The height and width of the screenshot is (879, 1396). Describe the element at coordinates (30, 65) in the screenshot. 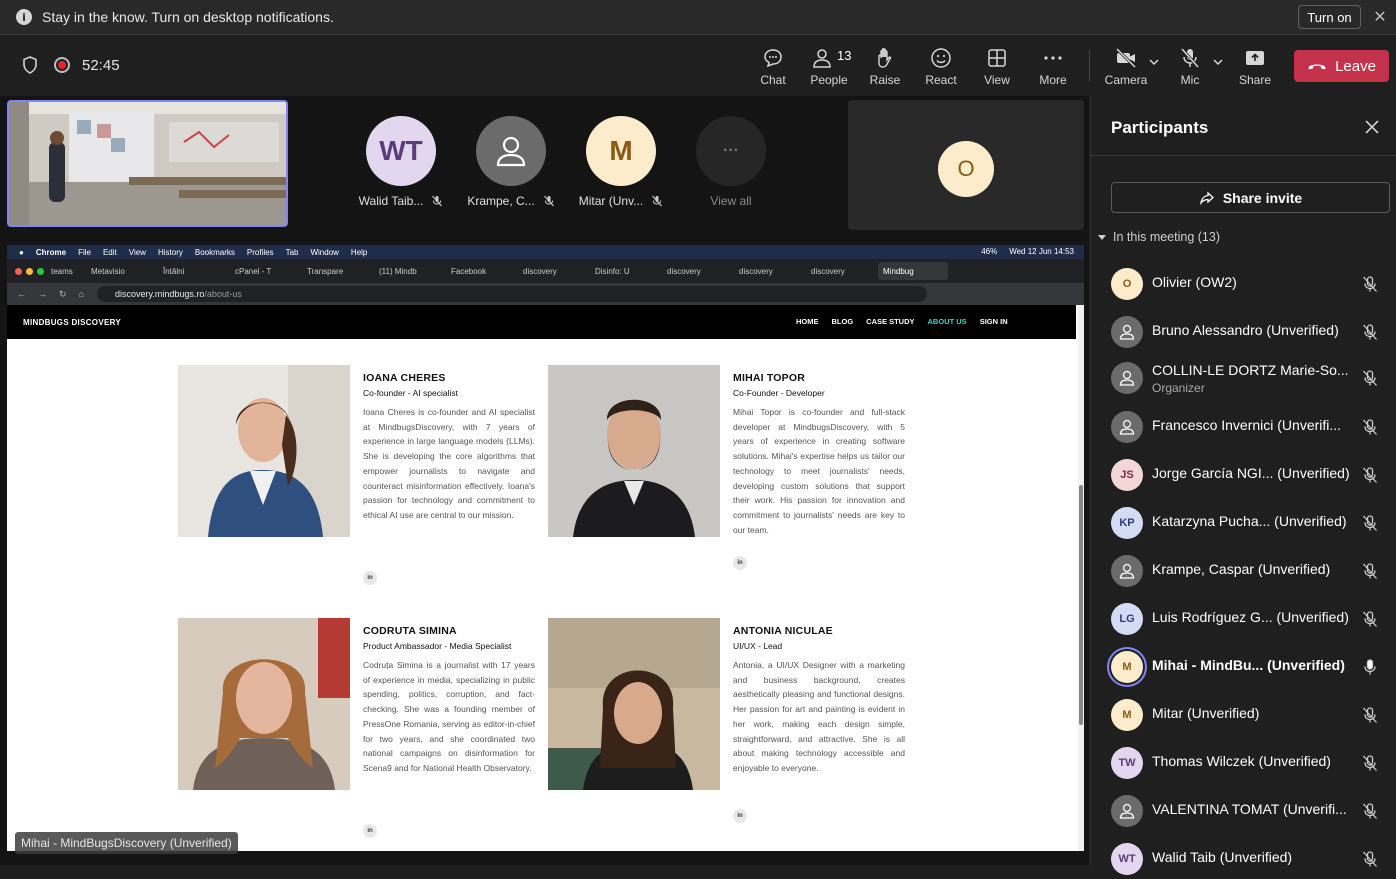

I see `shield-icon` at that location.